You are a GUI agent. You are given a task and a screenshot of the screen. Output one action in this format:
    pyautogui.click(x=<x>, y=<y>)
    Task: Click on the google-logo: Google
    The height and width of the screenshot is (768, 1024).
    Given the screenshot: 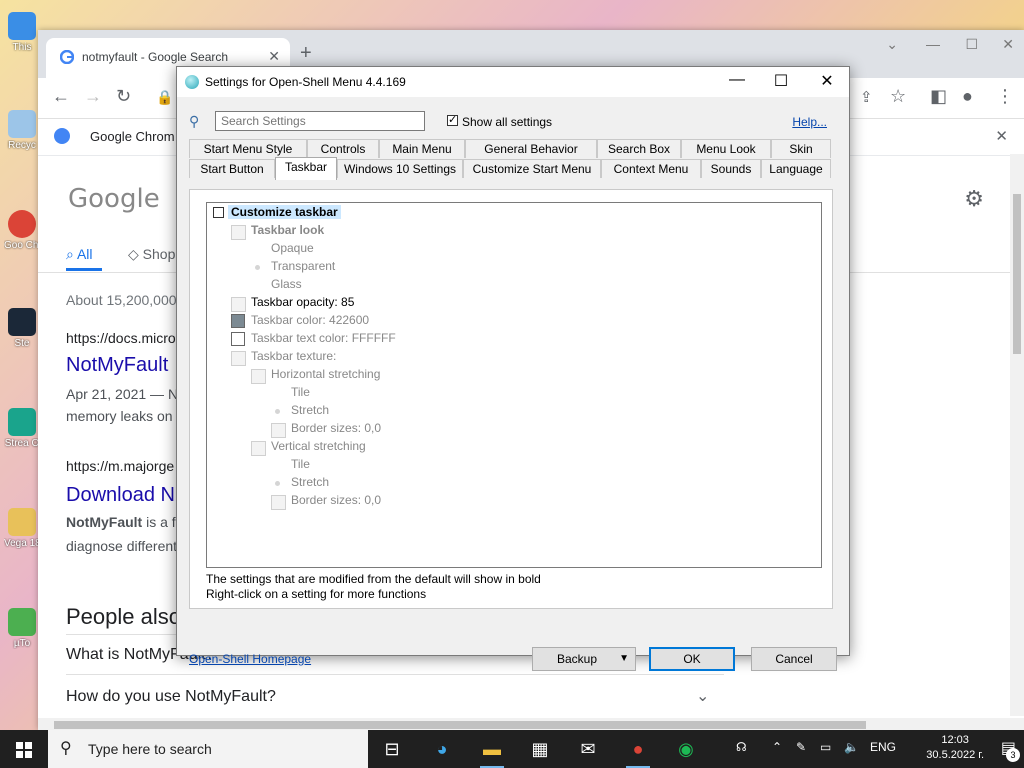 What is the action you would take?
    pyautogui.click(x=114, y=199)
    